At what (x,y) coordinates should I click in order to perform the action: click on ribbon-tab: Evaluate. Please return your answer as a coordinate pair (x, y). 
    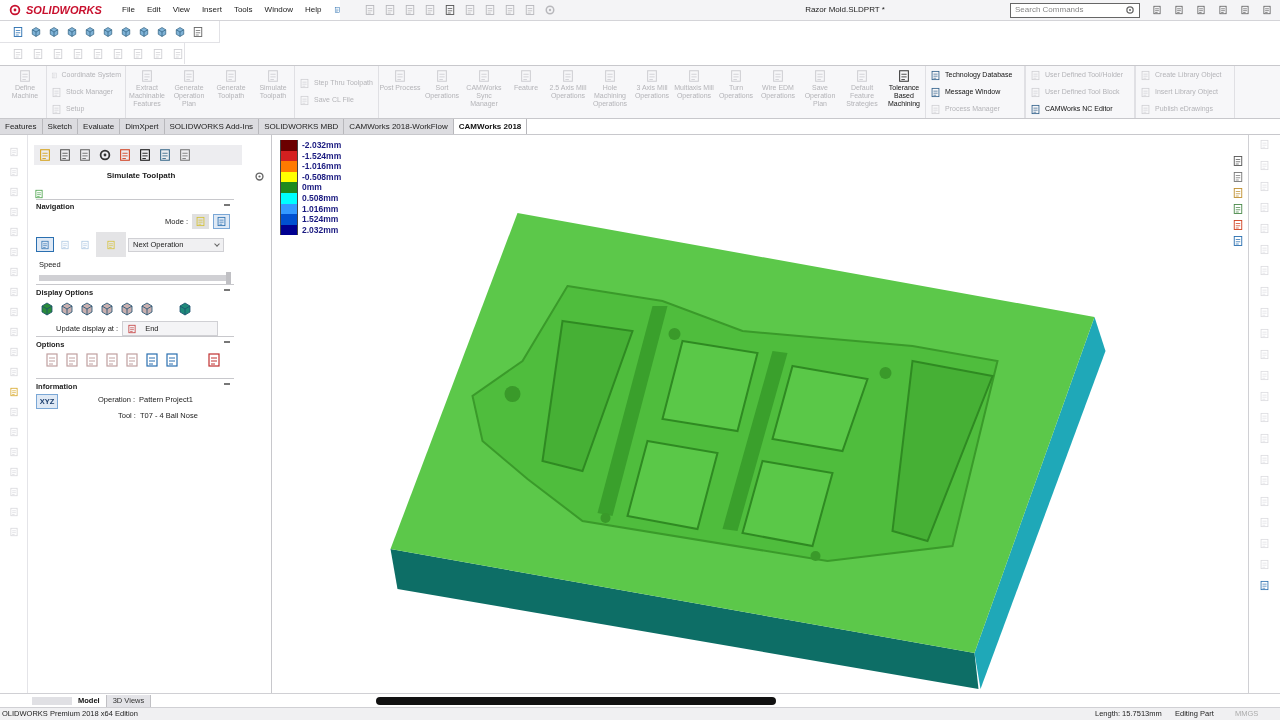
    Looking at the image, I should click on (99, 126).